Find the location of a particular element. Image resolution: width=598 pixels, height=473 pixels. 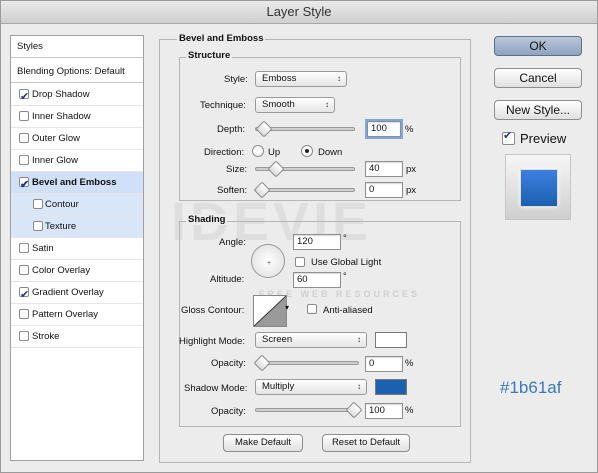

angle-field: 120 is located at coordinates (317, 242).